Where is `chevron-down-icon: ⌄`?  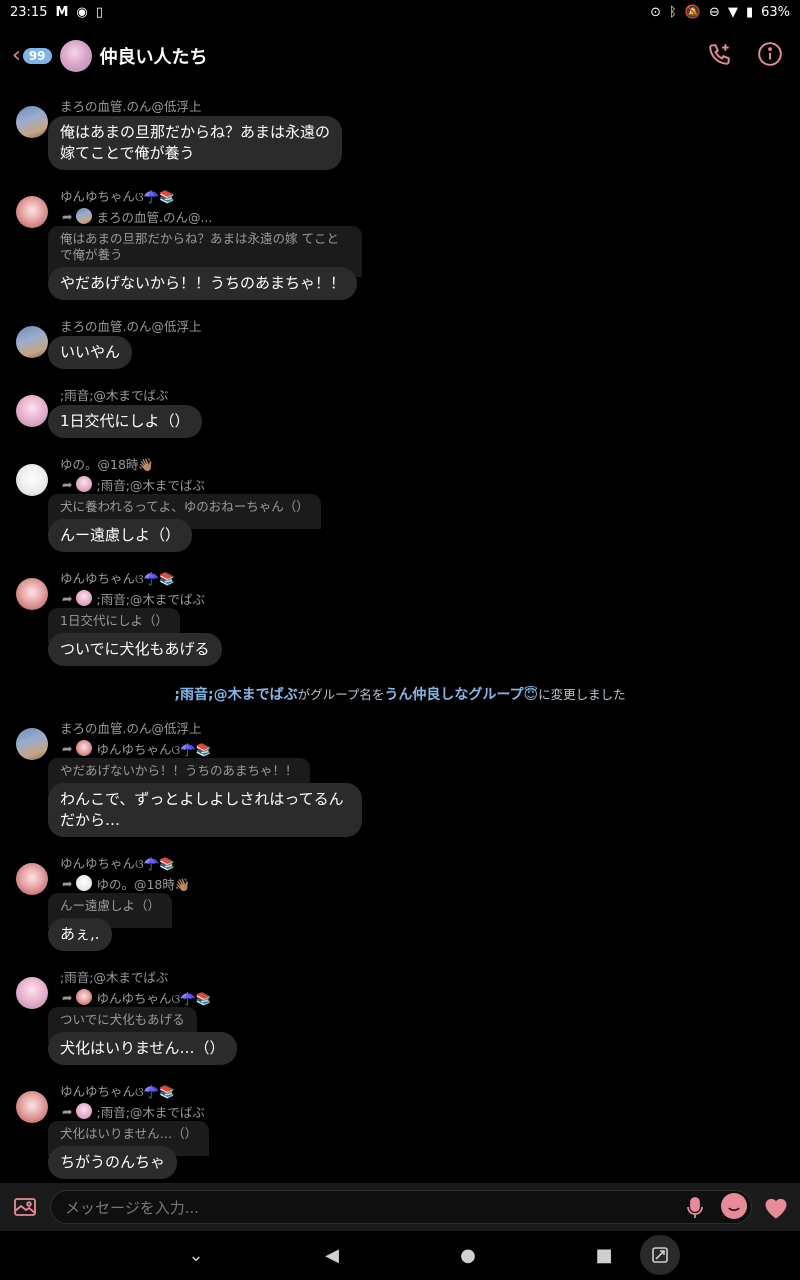 chevron-down-icon: ⌄ is located at coordinates (196, 1255).